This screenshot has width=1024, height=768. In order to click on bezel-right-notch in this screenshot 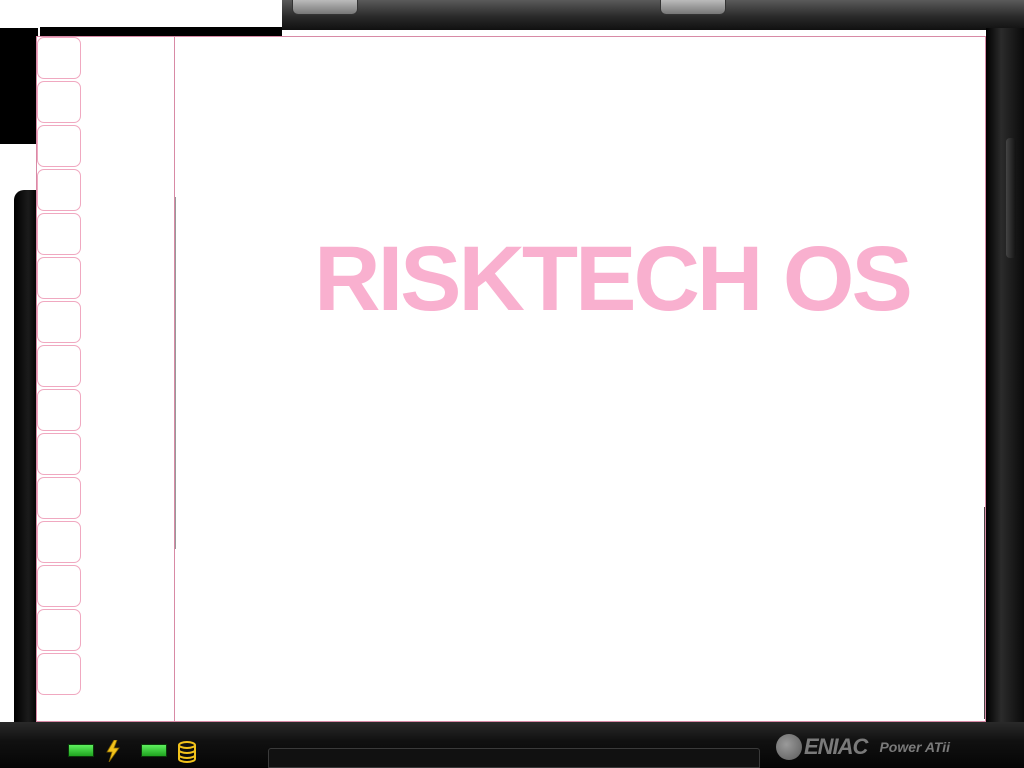, I will do `click(1011, 198)`.